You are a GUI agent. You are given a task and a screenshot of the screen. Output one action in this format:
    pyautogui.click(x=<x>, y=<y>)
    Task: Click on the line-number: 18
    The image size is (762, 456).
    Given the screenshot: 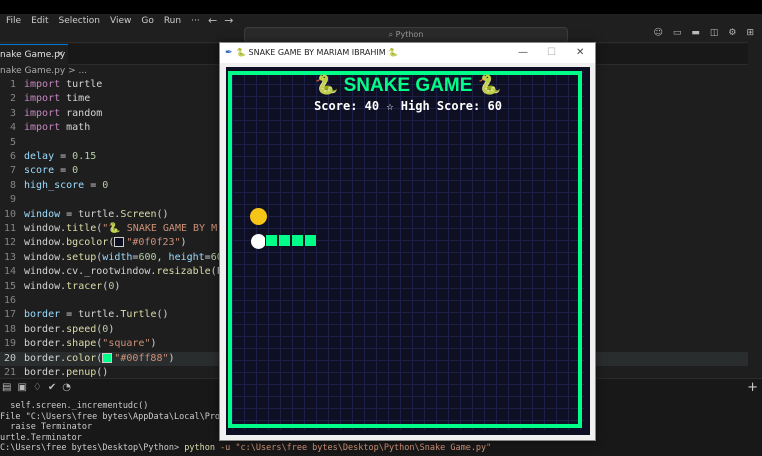 What is the action you would take?
    pyautogui.click(x=9, y=329)
    